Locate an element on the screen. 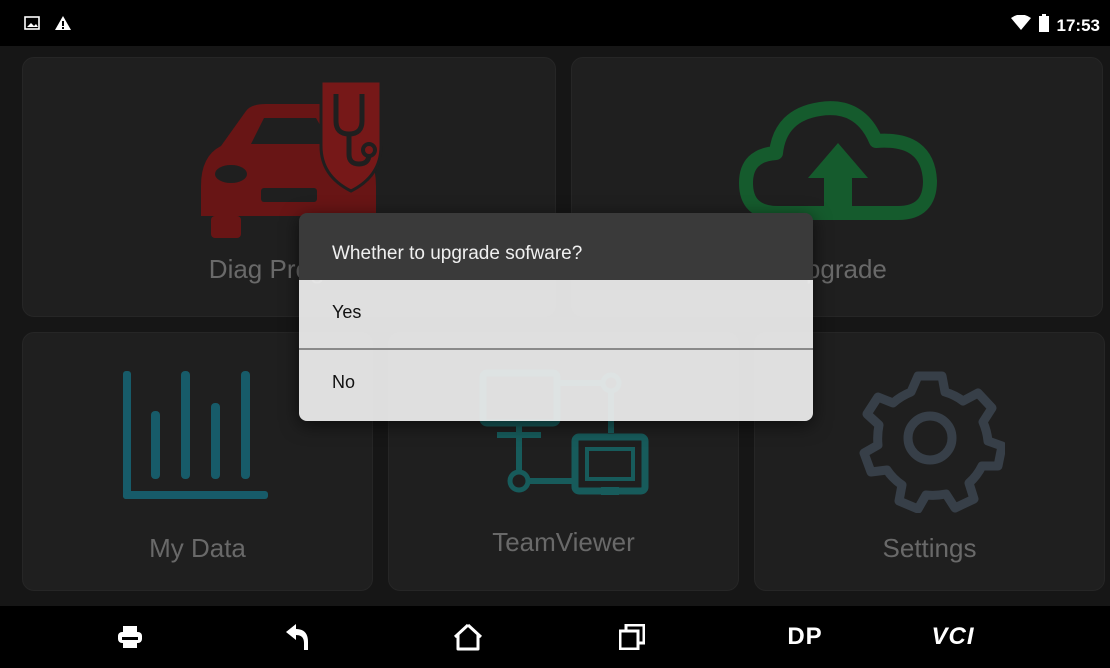 This screenshot has height=668, width=1110. image-icon is located at coordinates (32, 25).